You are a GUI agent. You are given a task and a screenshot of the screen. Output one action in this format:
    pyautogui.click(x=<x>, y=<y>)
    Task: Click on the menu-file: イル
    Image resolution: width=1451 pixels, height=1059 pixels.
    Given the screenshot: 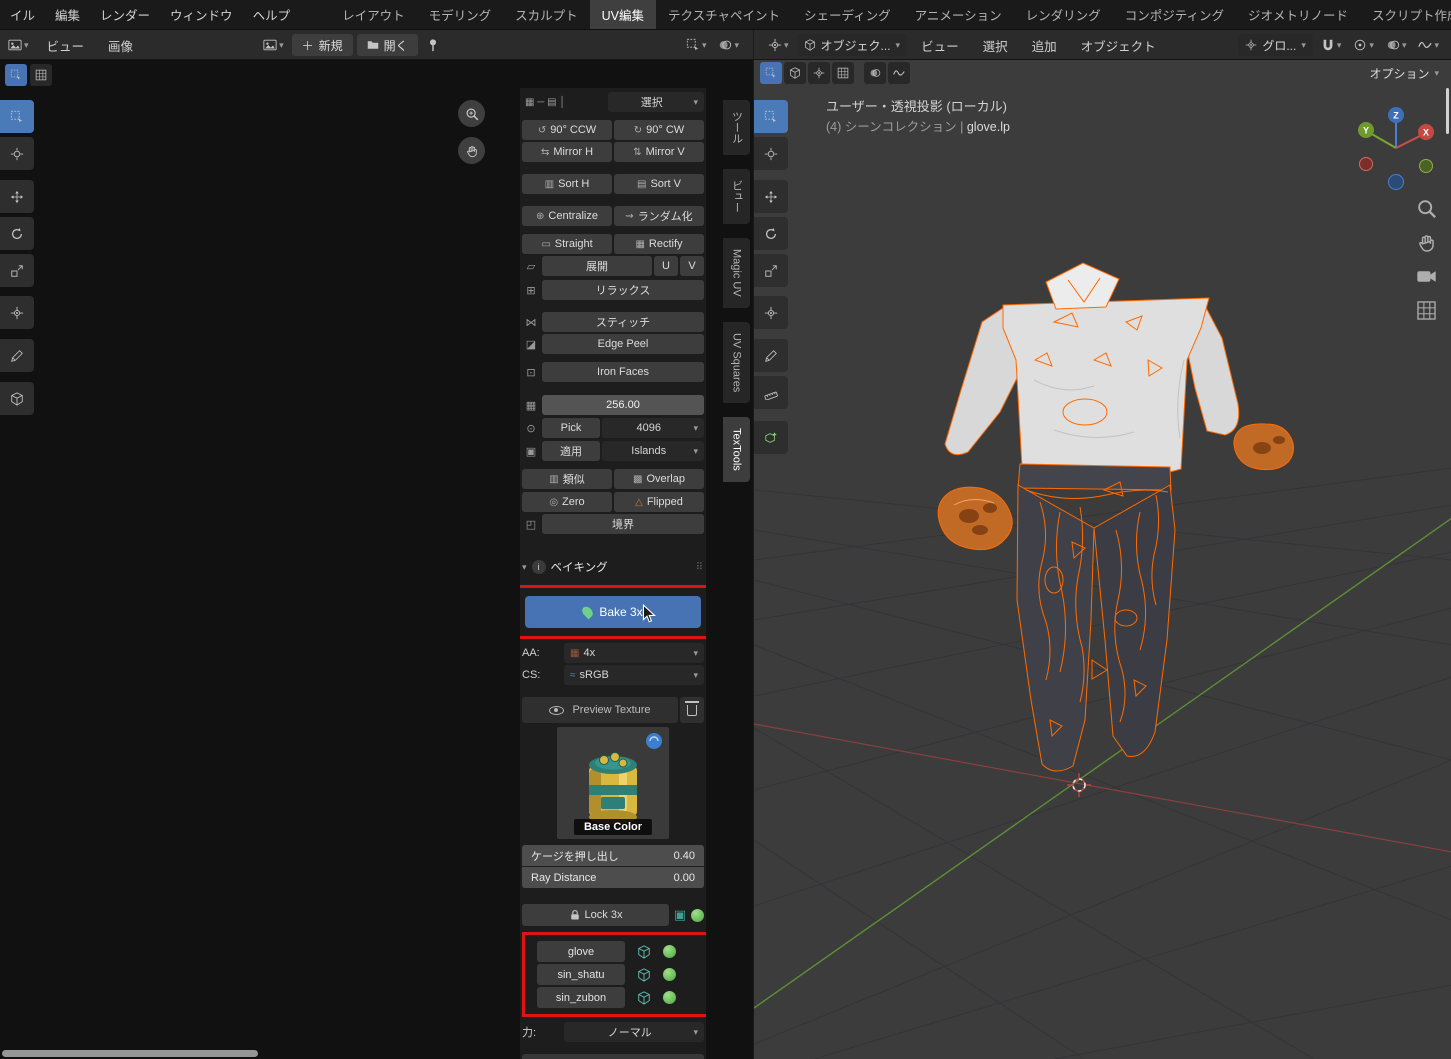 What is the action you would take?
    pyautogui.click(x=22, y=14)
    